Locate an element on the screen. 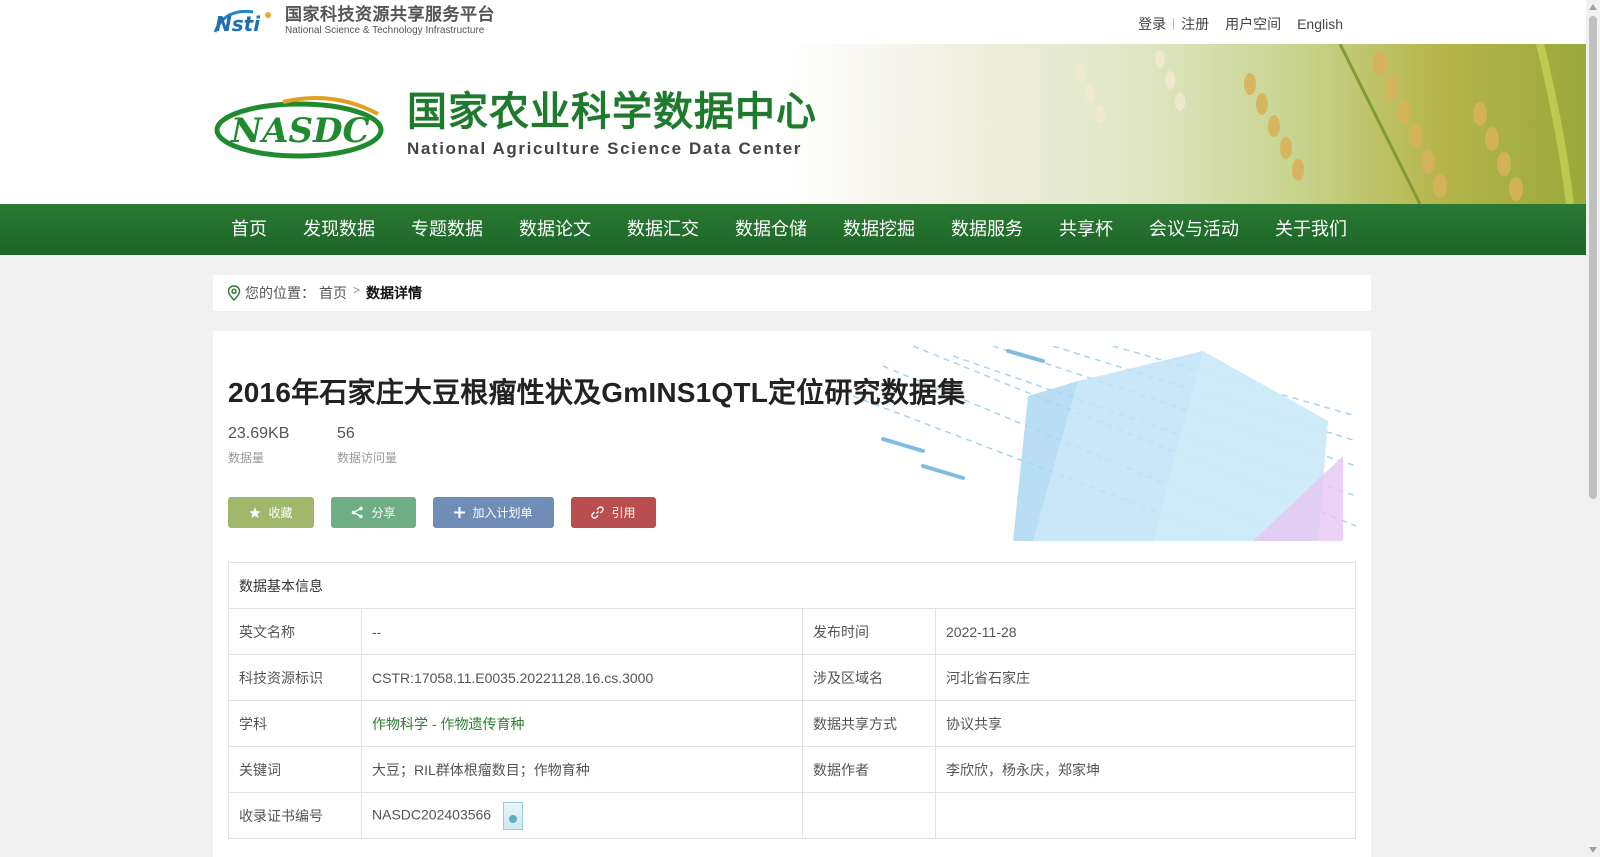  certificate-key: 收录证书编号 is located at coordinates (295, 815).